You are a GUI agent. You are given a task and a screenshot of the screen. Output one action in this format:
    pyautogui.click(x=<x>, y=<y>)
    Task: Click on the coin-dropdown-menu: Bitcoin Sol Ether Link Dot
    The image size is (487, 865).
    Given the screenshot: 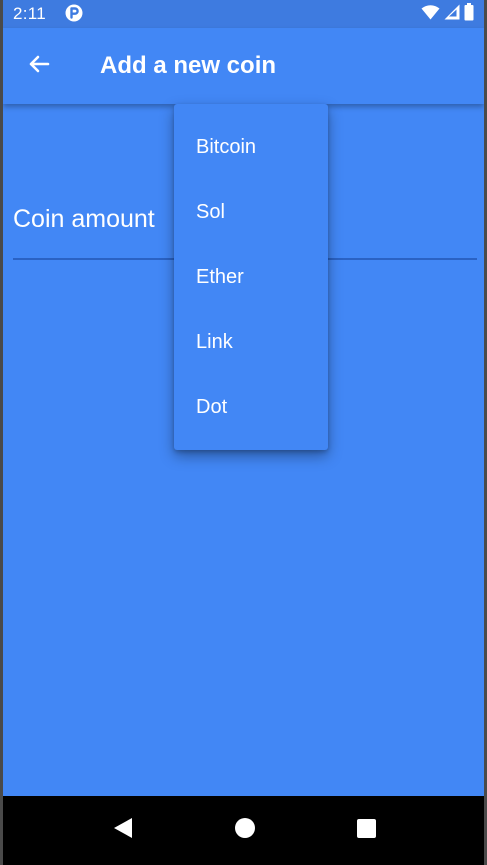 What is the action you would take?
    pyautogui.click(x=251, y=277)
    